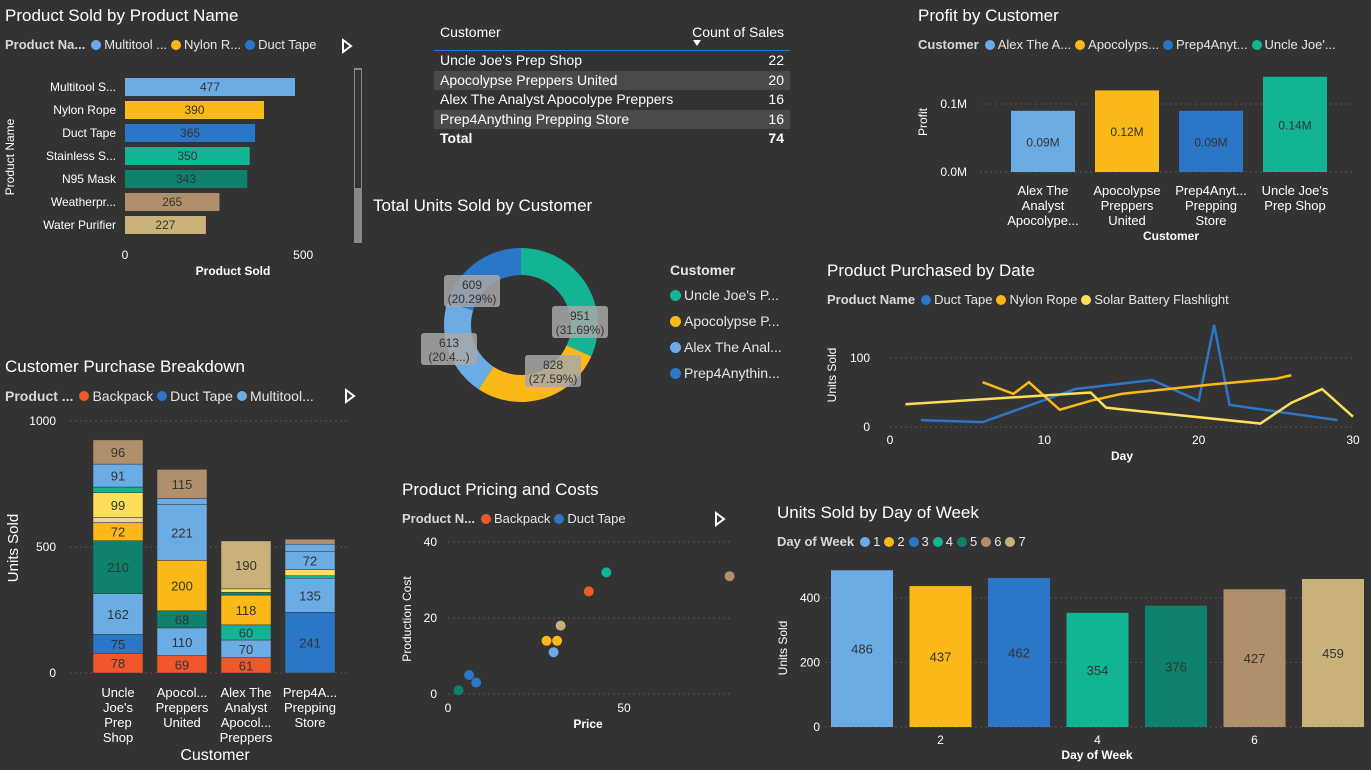 Image resolution: width=1371 pixels, height=770 pixels. What do you see at coordinates (1254, 740) in the screenshot?
I see `x-tick-label: 6` at bounding box center [1254, 740].